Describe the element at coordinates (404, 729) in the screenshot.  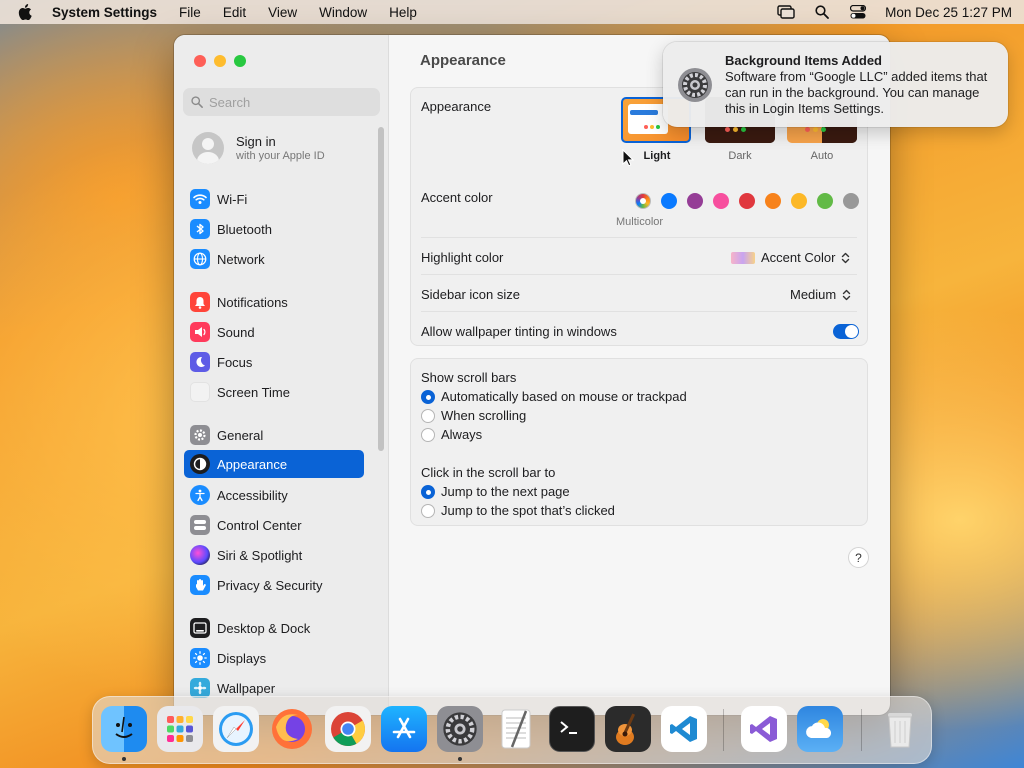
I see `app-store-icon` at that location.